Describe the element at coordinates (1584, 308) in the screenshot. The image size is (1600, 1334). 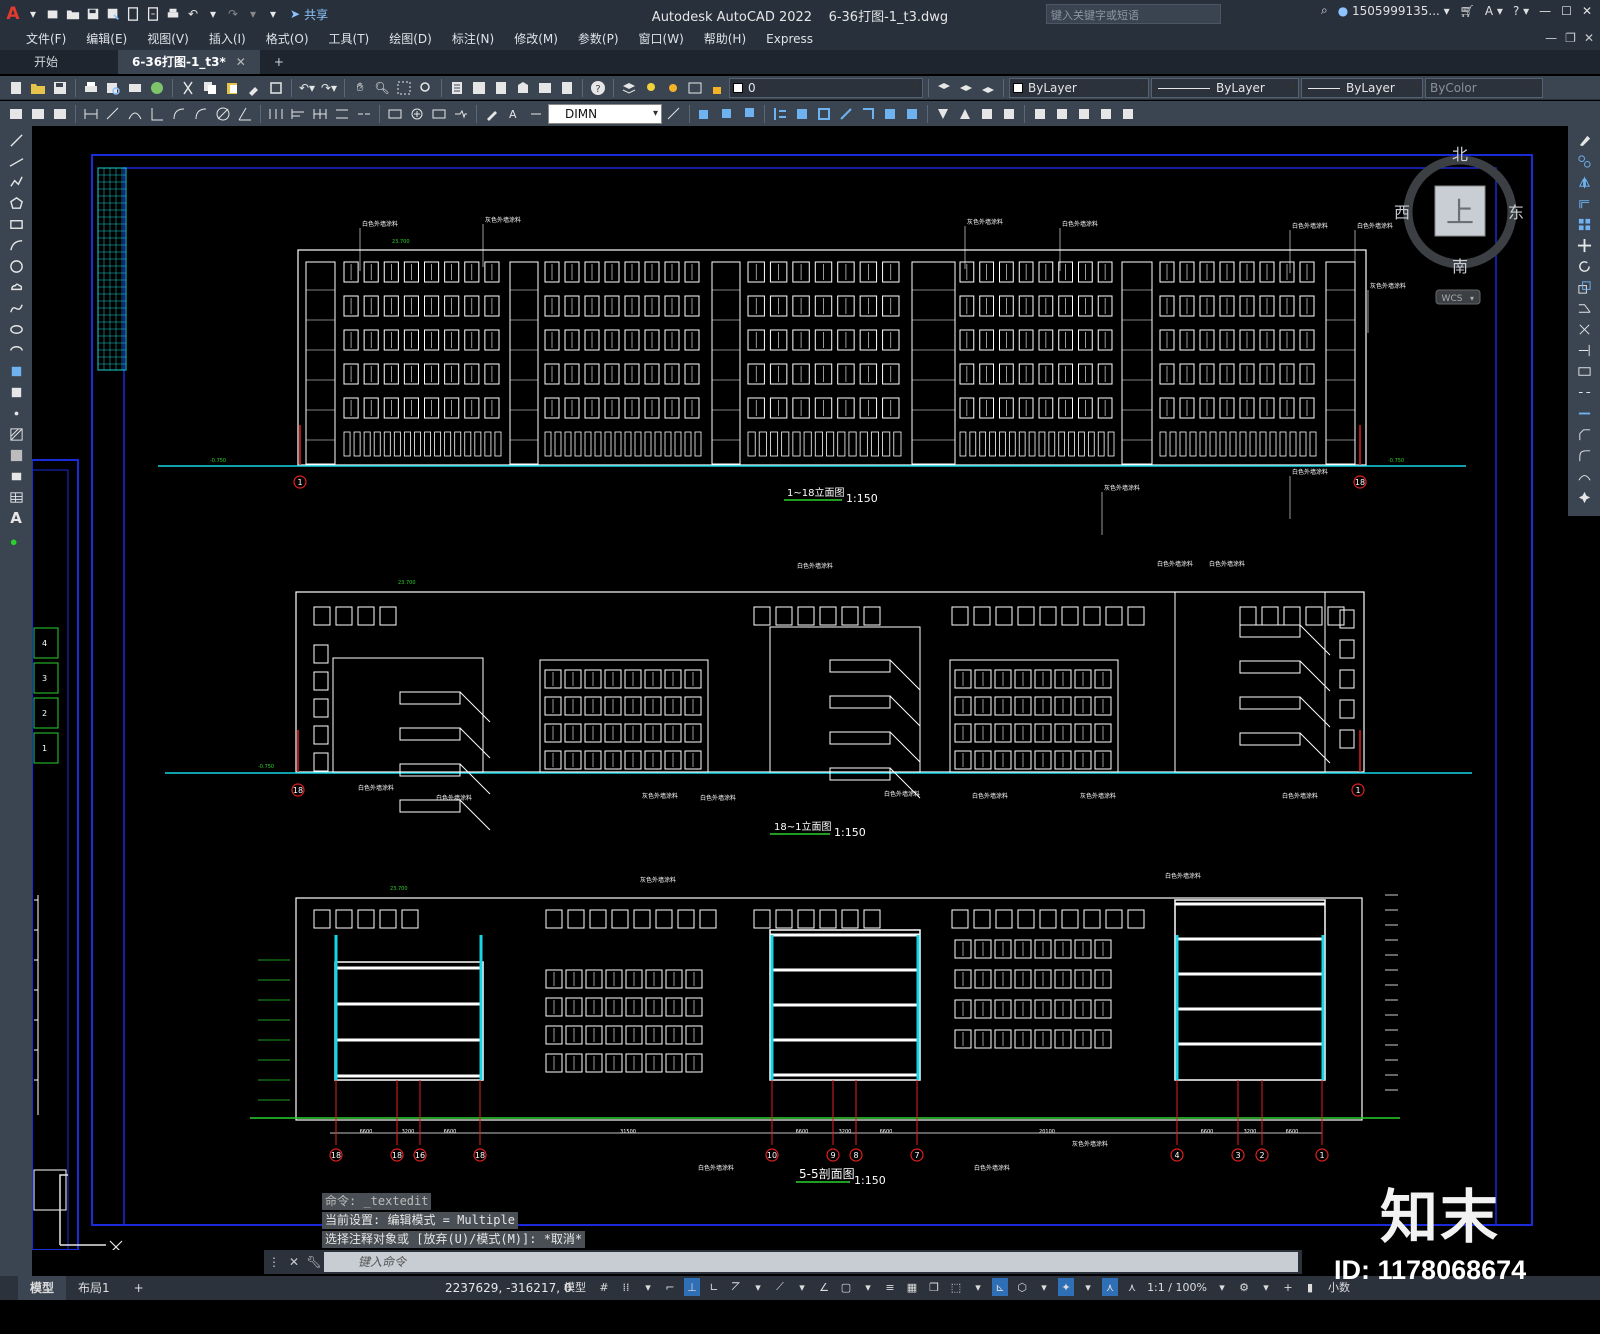
I see `stretch-icon` at that location.